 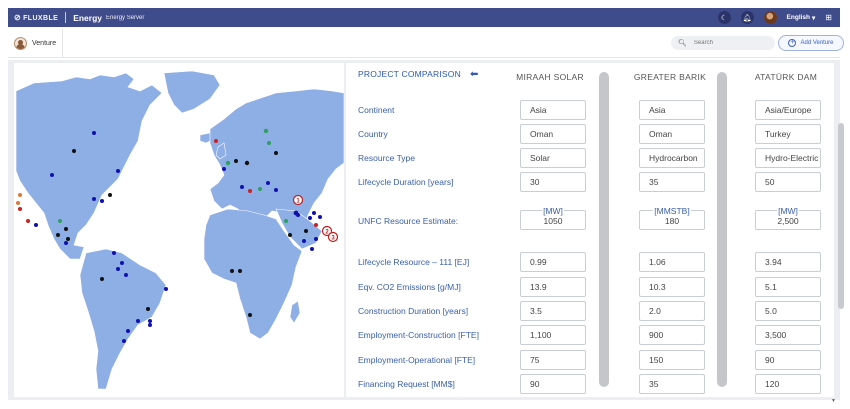 I want to click on value-field: Hydro-Electric, so click(x=788, y=158).